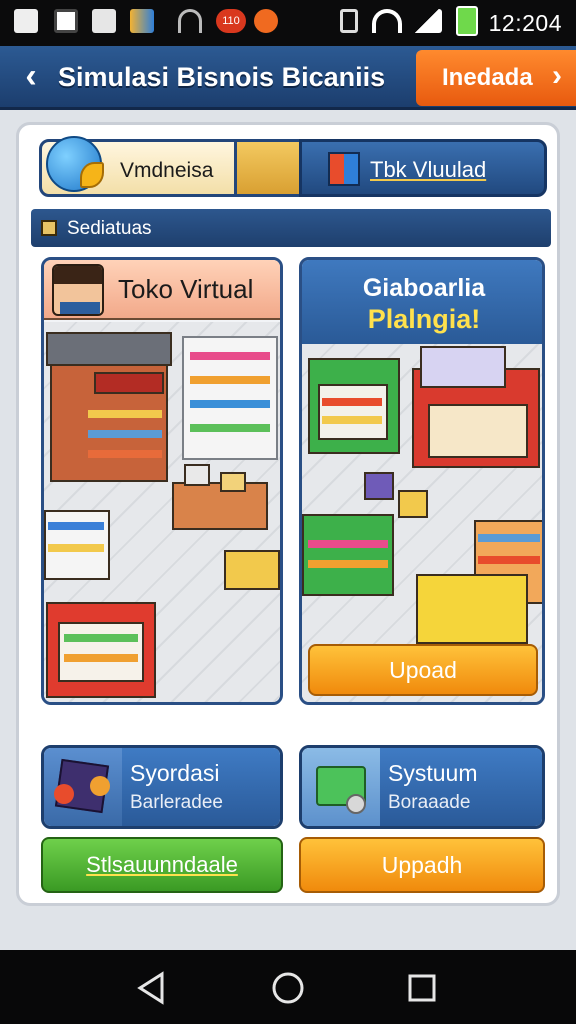  Describe the element at coordinates (557, 75) in the screenshot. I see `chevron-right-icon: ›` at that location.